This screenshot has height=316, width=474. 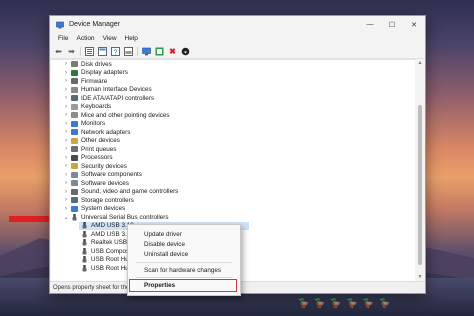 What do you see at coordinates (159, 51) in the screenshot?
I see `update-driver-icon` at bounding box center [159, 51].